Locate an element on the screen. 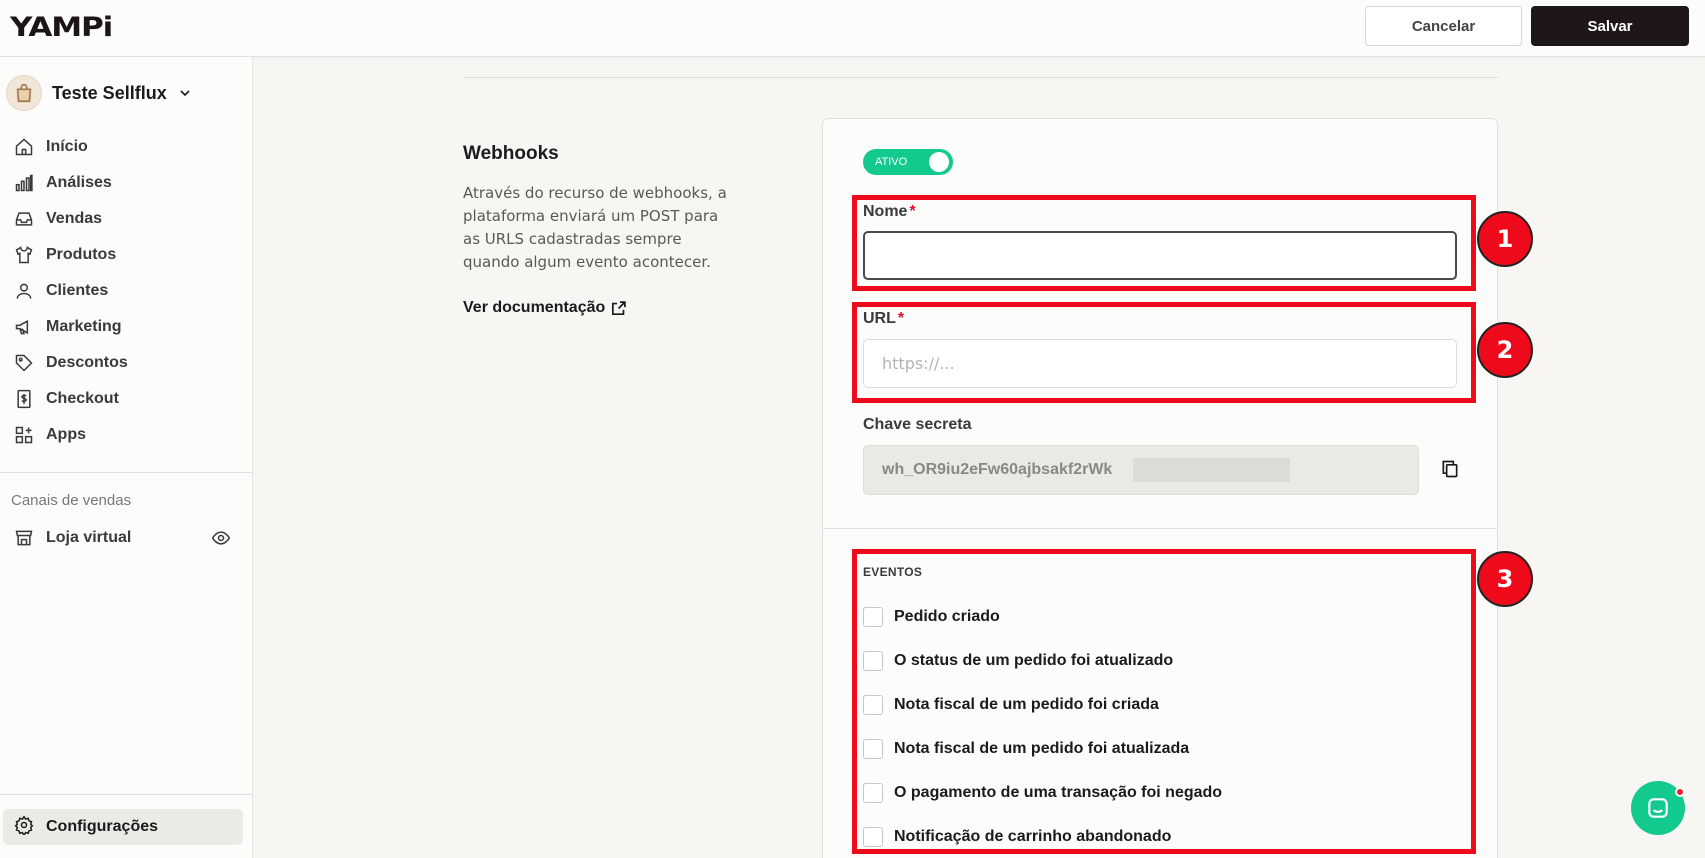 This screenshot has height=858, width=1705. documentation-link: Ver documentação is located at coordinates (545, 308).